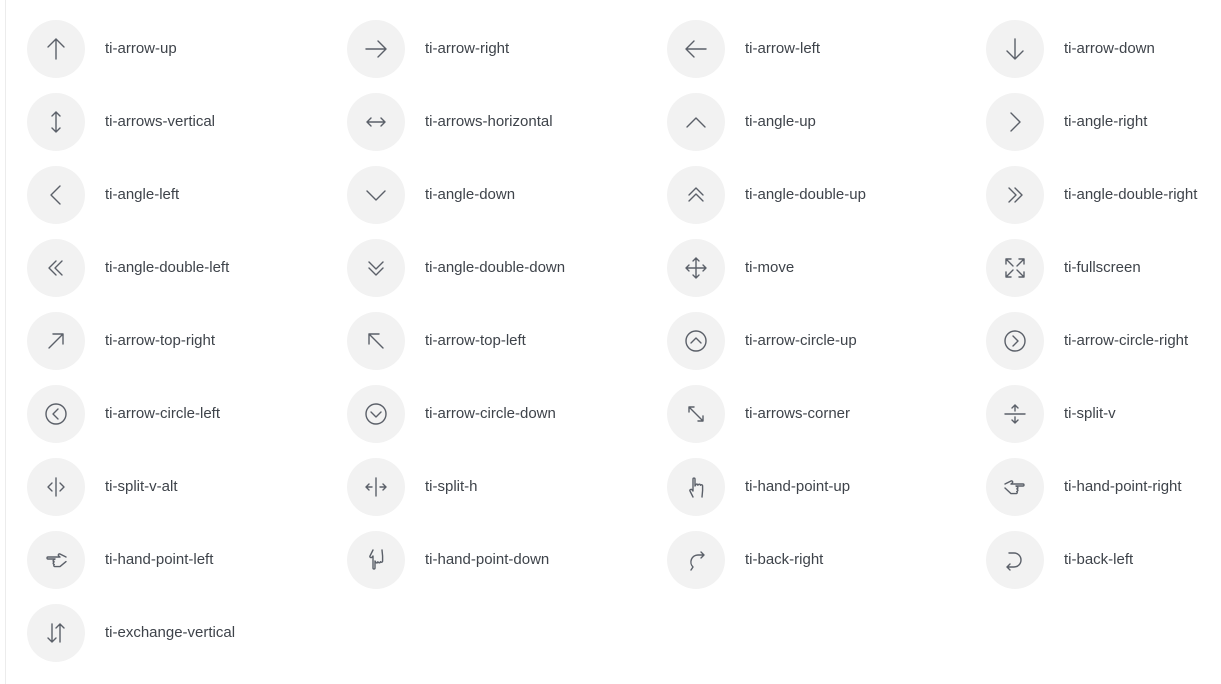 Image resolution: width=1221 pixels, height=684 pixels. What do you see at coordinates (1015, 340) in the screenshot?
I see `arrow-circle-right-icon` at bounding box center [1015, 340].